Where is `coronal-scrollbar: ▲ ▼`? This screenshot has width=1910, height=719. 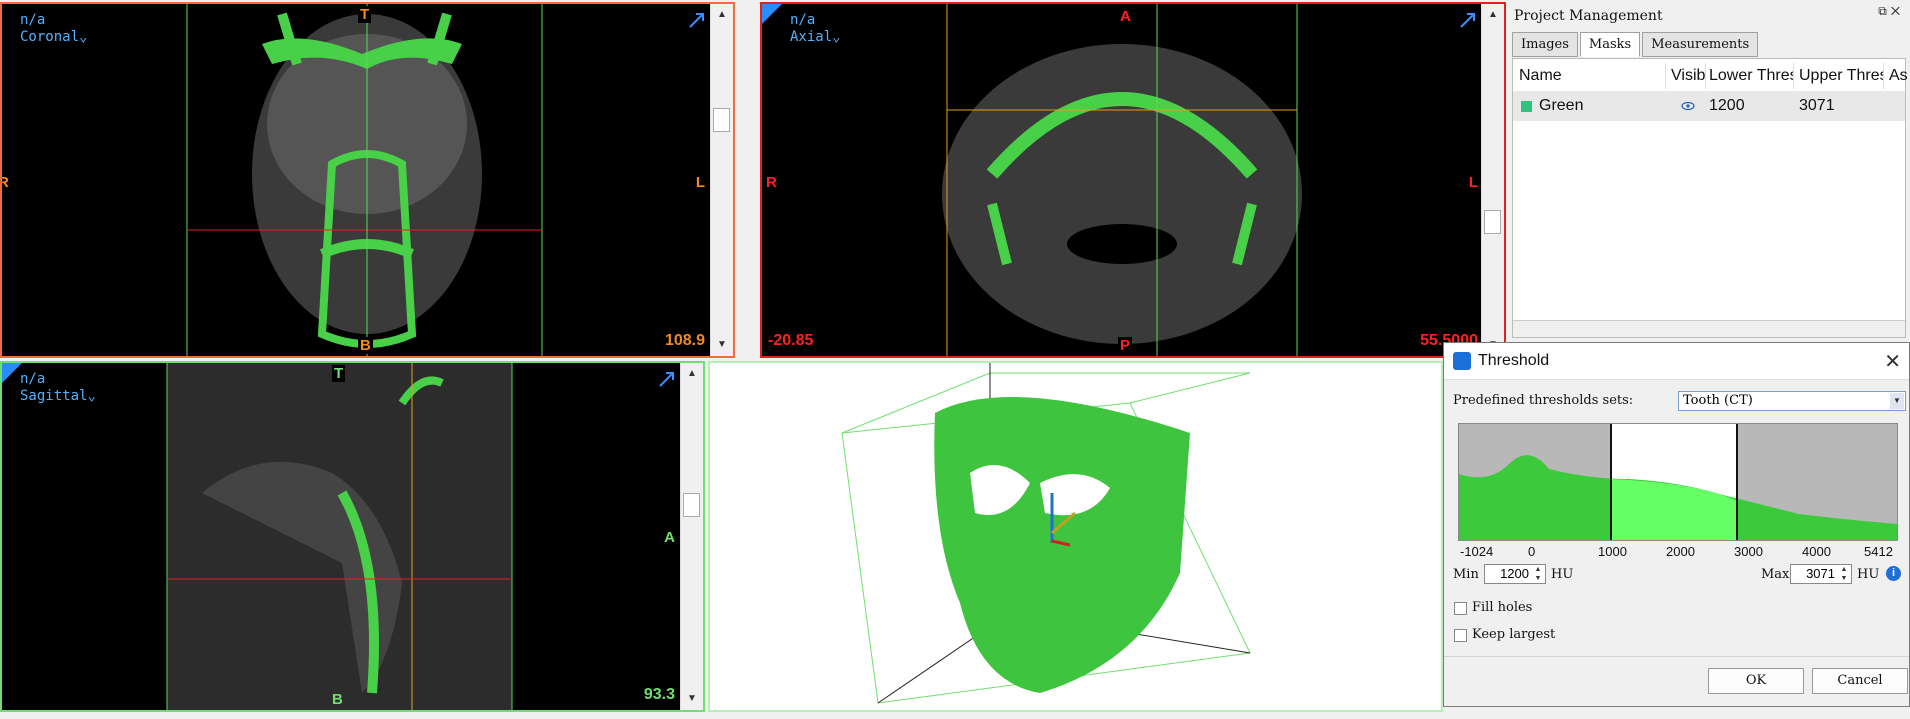
coronal-scrollbar: ▲ ▼ is located at coordinates (721, 180).